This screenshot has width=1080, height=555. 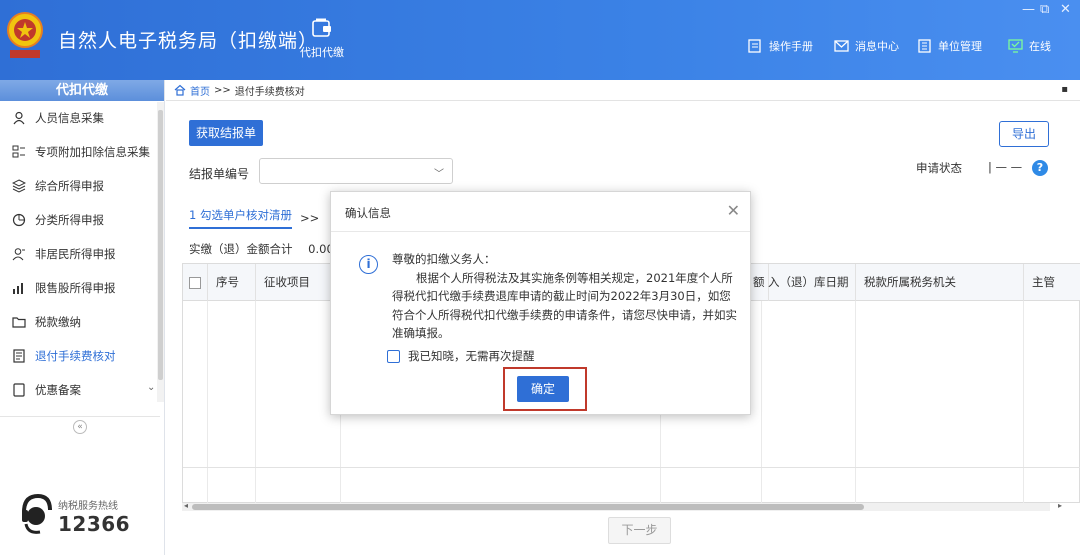 I want to click on sidebar-item-comprehensive-income: 综合所得申报, so click(x=82, y=186).